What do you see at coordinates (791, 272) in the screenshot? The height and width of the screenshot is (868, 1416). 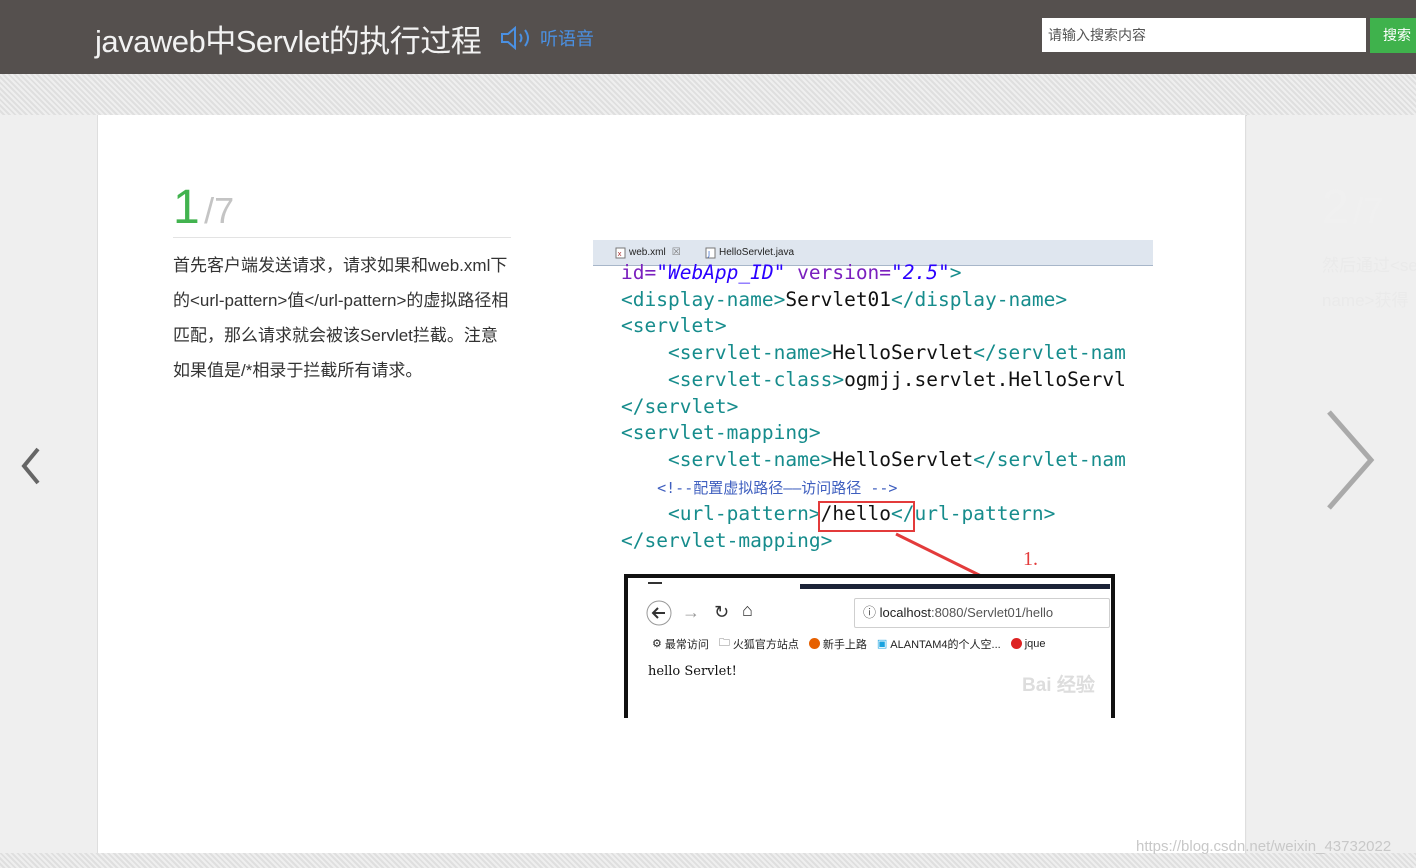 I see `code-line: id="WebApp_ID" version="2.5">` at bounding box center [791, 272].